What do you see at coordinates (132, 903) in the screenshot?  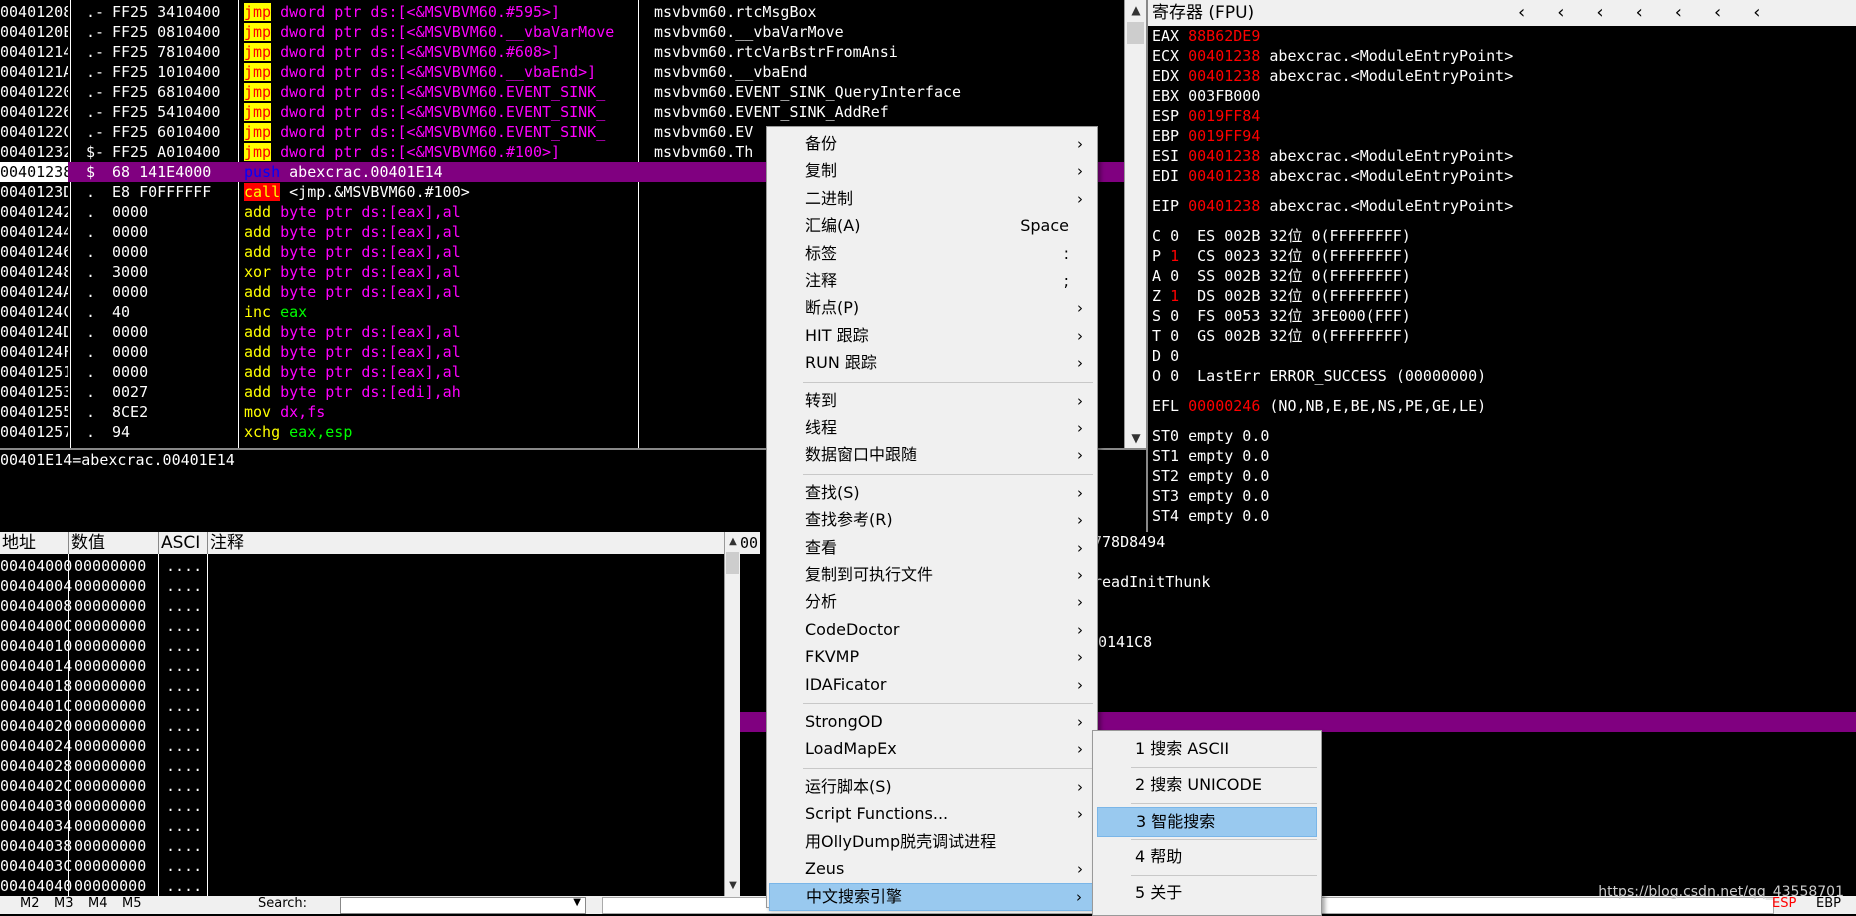 I see `tab-m5: M5` at bounding box center [132, 903].